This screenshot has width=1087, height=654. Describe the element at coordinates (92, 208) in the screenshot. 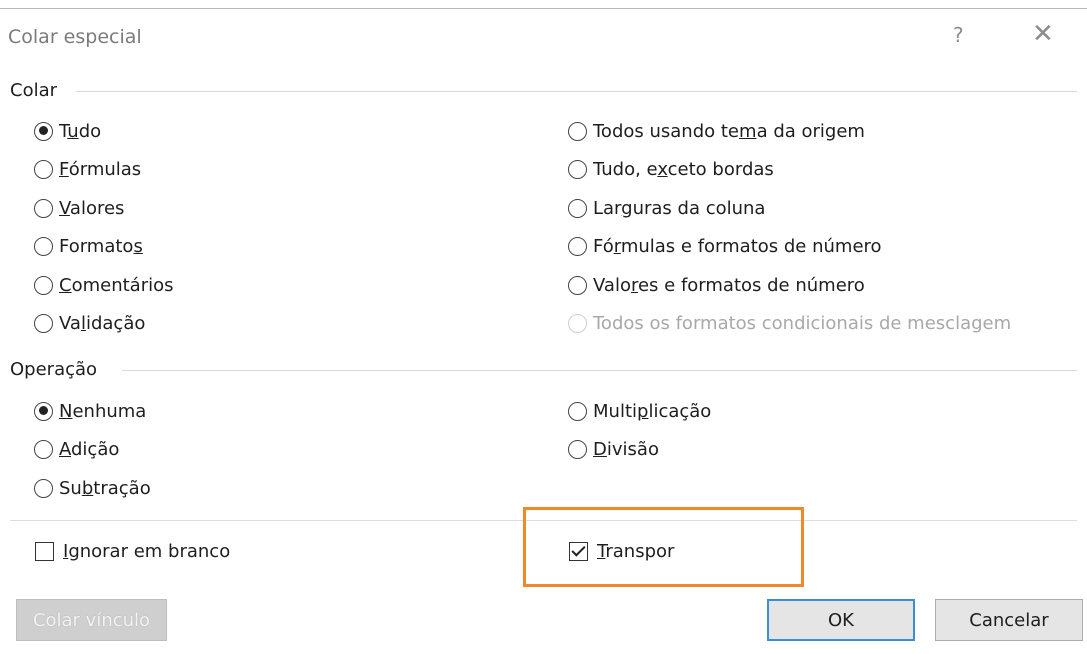

I see `radio-label: Valores` at that location.